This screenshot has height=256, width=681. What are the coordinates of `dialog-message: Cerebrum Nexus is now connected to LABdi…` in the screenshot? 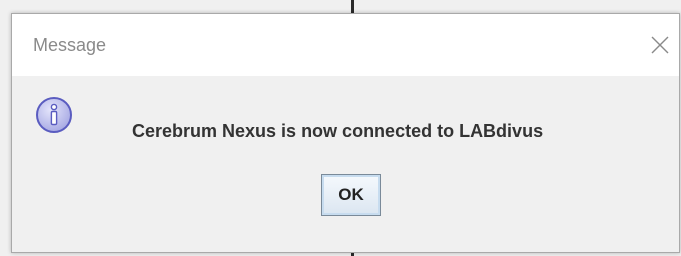 It's located at (338, 131).